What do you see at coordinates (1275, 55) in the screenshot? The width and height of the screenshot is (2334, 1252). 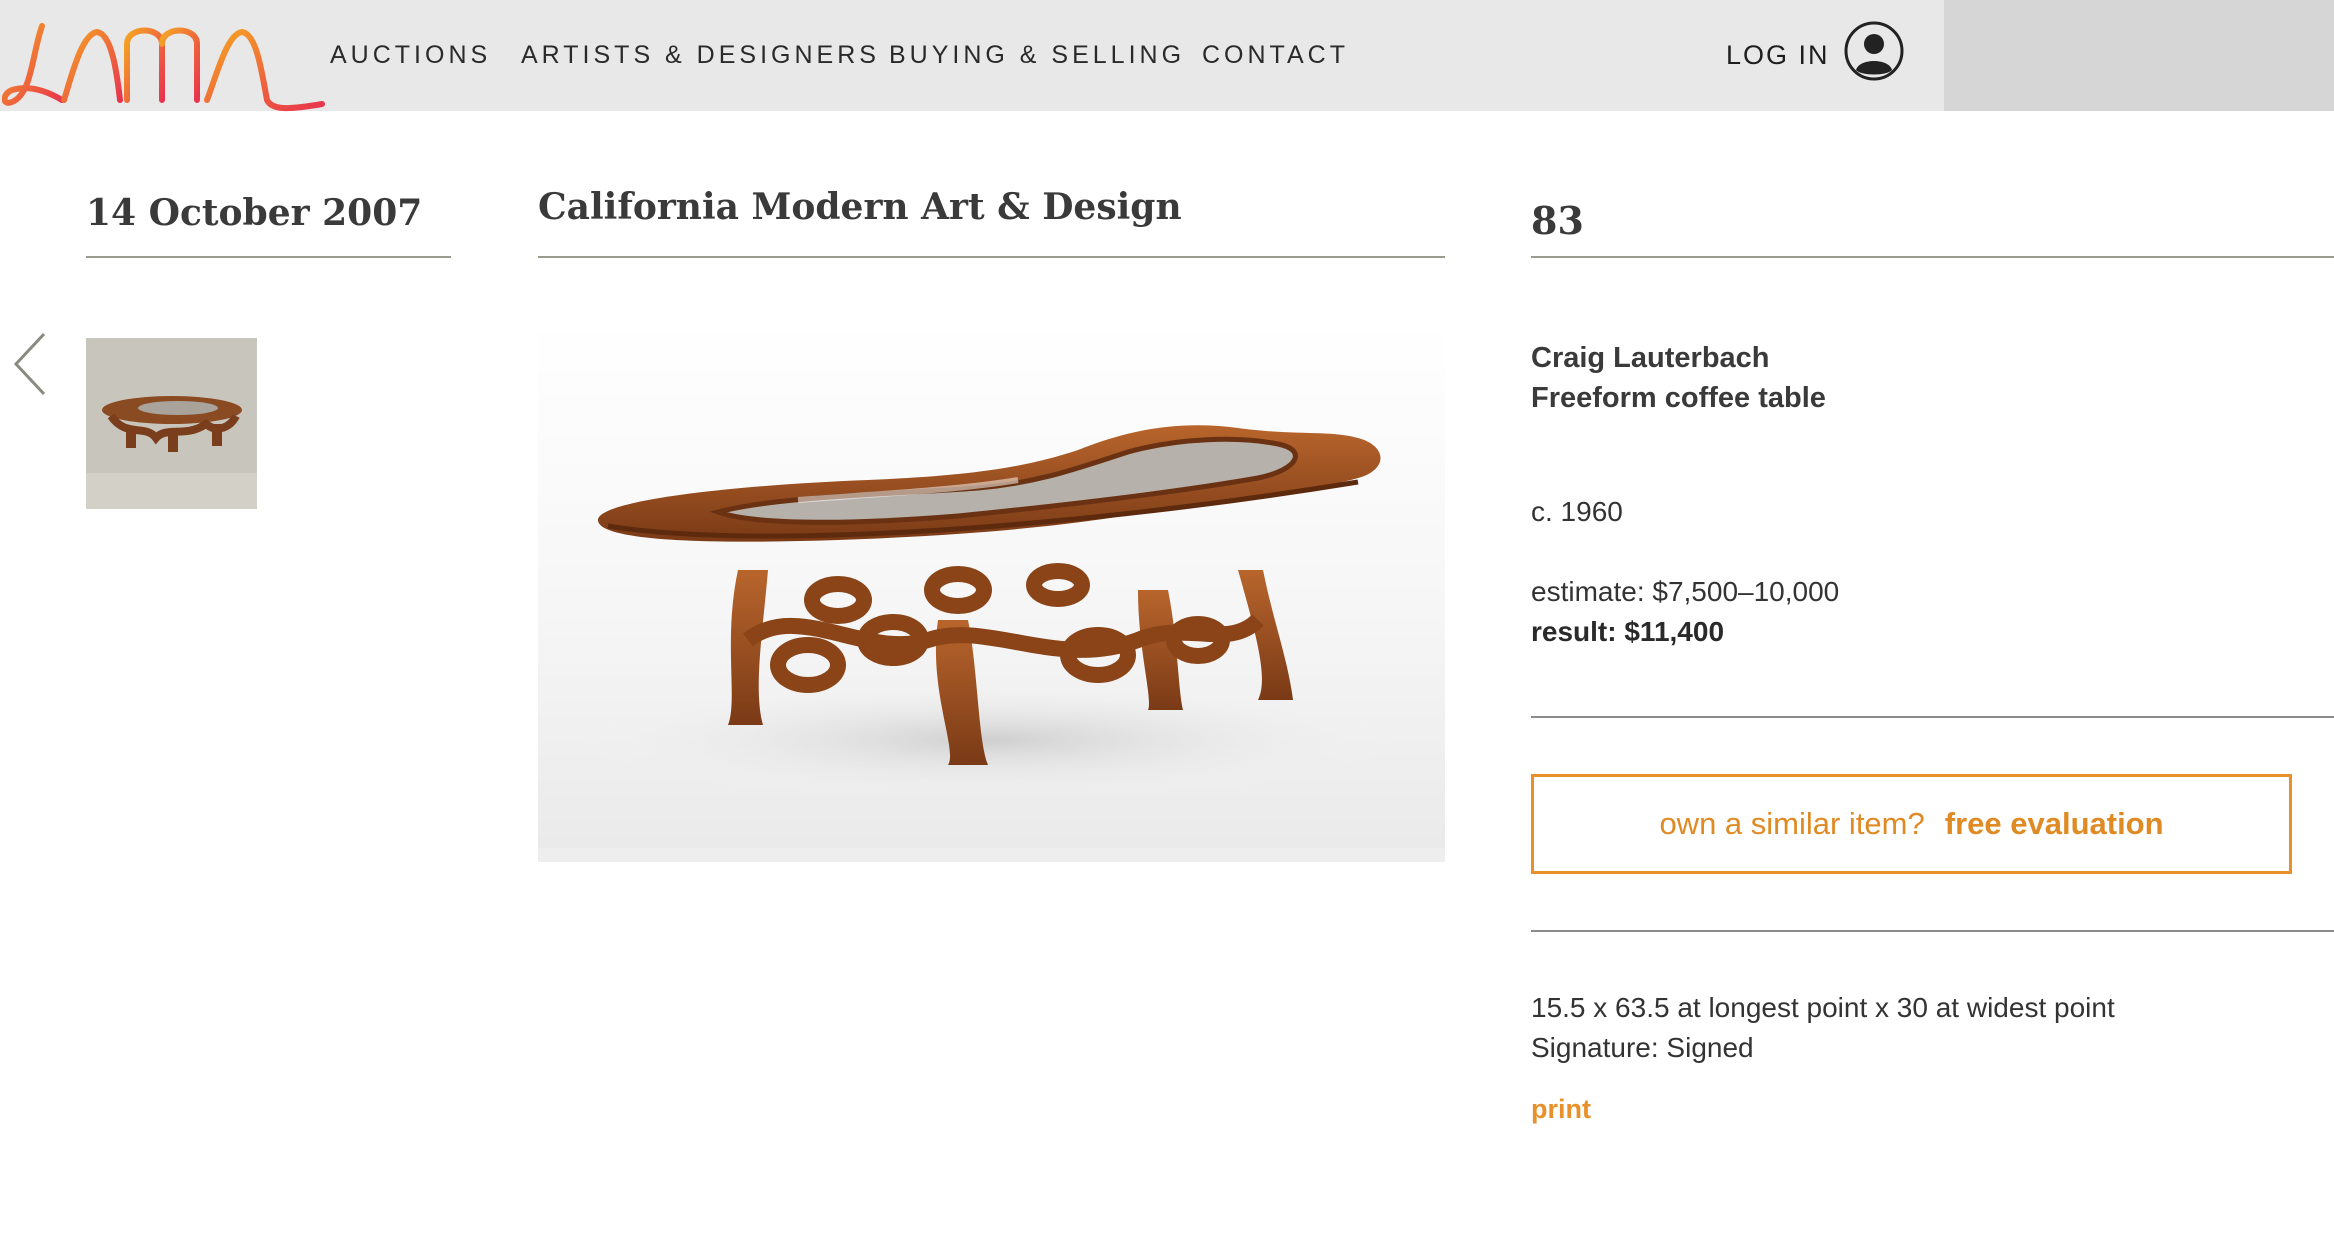 I see `nav-contact: CONTACT` at bounding box center [1275, 55].